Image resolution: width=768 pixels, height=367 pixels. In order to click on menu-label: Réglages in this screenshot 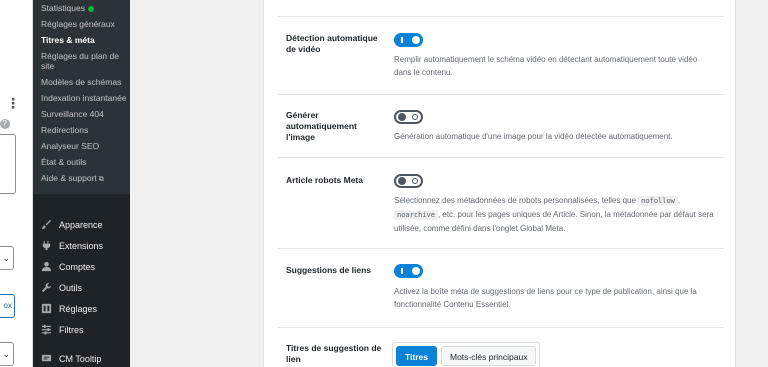, I will do `click(78, 308)`.